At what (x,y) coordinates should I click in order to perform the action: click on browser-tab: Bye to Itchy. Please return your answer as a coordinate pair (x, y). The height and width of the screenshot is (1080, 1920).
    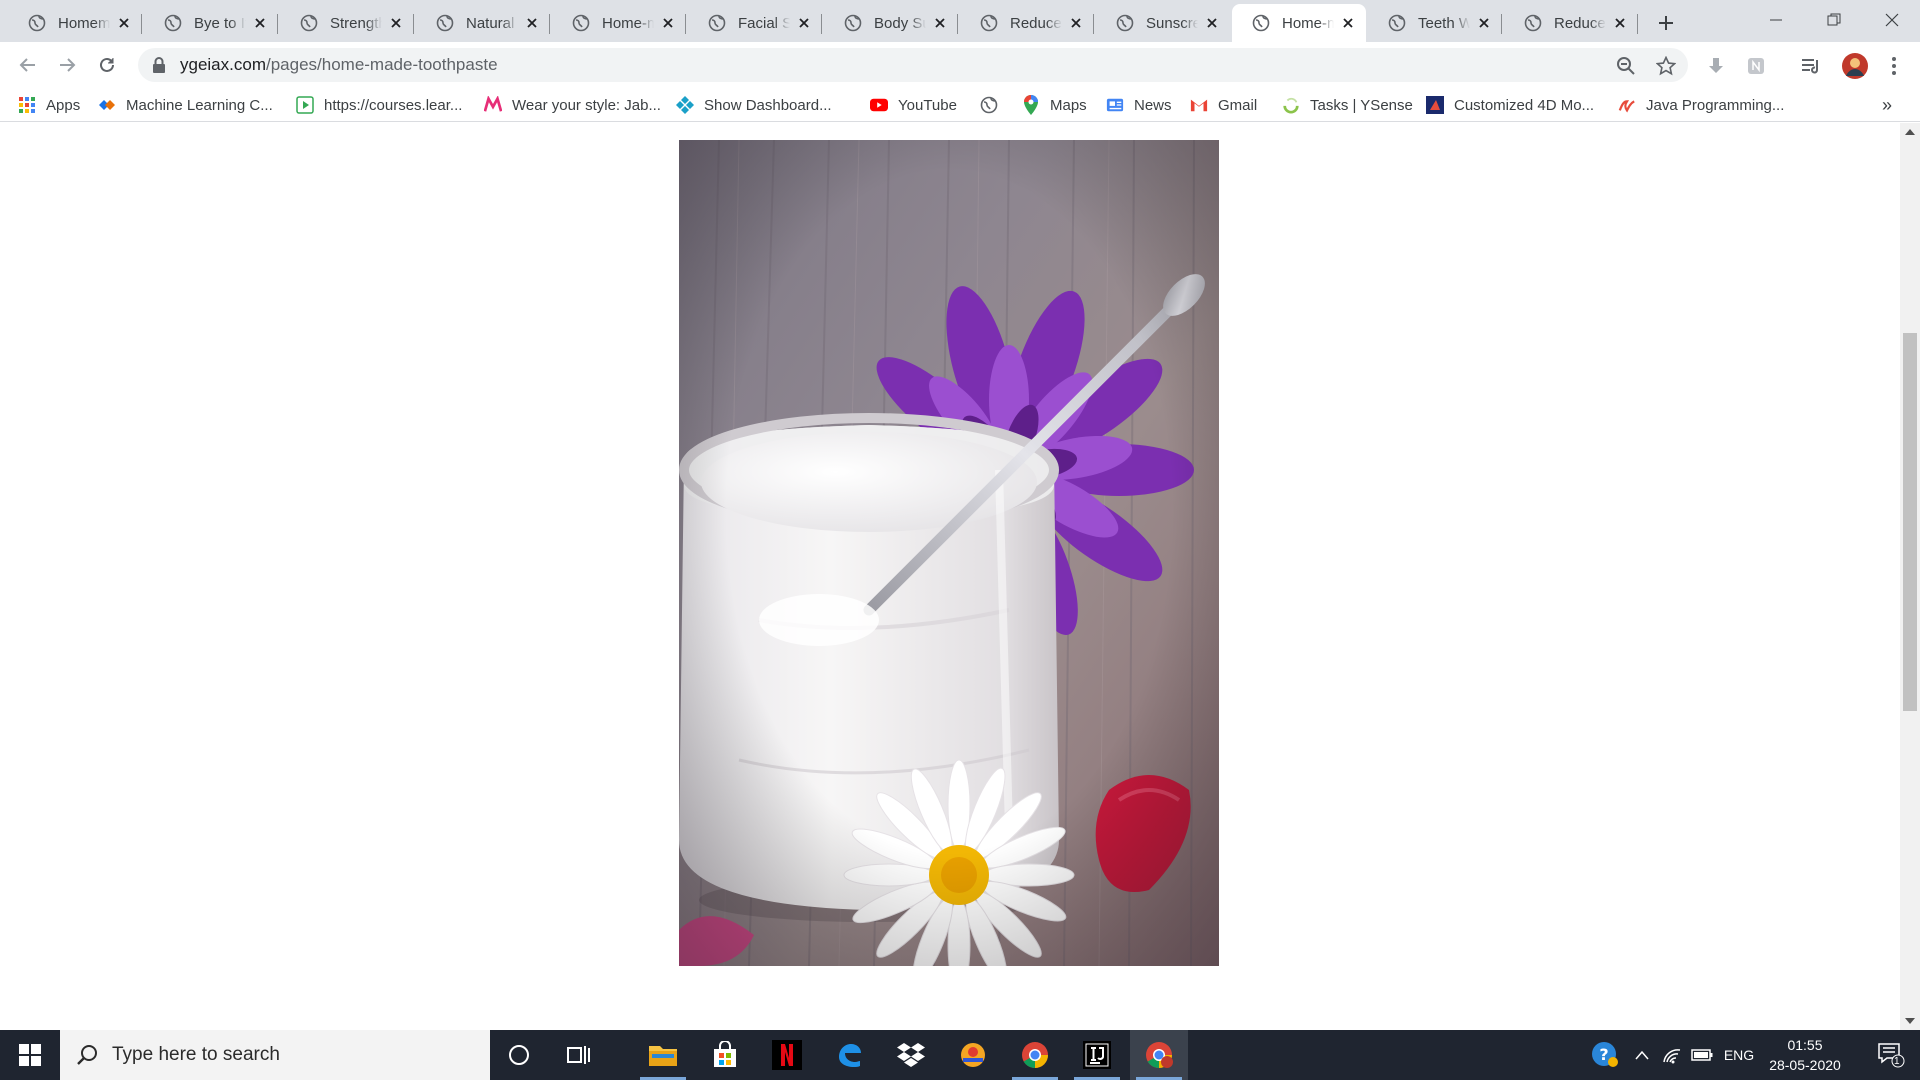
    Looking at the image, I should click on (211, 23).